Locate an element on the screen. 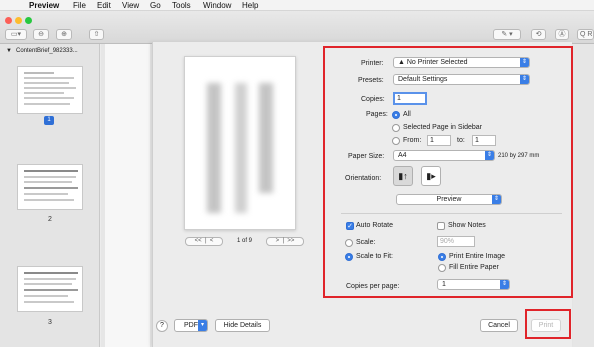 This screenshot has height=347, width=594. pages-to-label: to: is located at coordinates (461, 140).